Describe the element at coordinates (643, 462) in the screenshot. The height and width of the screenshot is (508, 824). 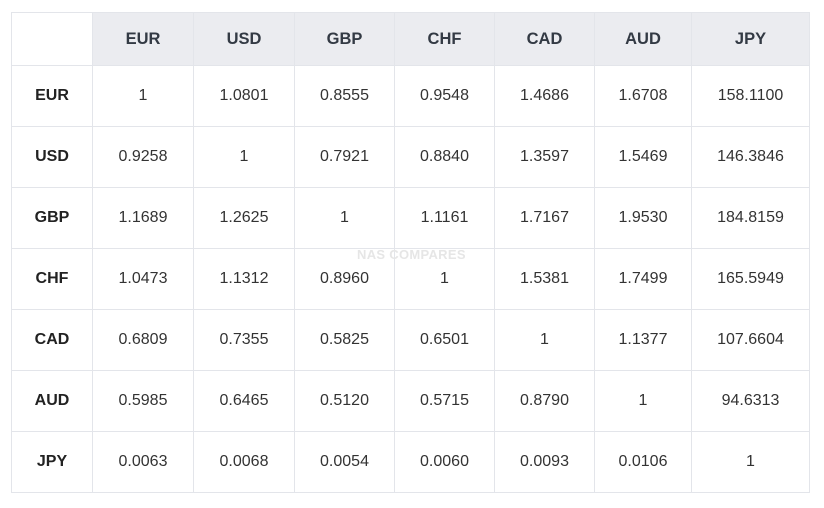
I see `rate-cell: 0.0106` at that location.